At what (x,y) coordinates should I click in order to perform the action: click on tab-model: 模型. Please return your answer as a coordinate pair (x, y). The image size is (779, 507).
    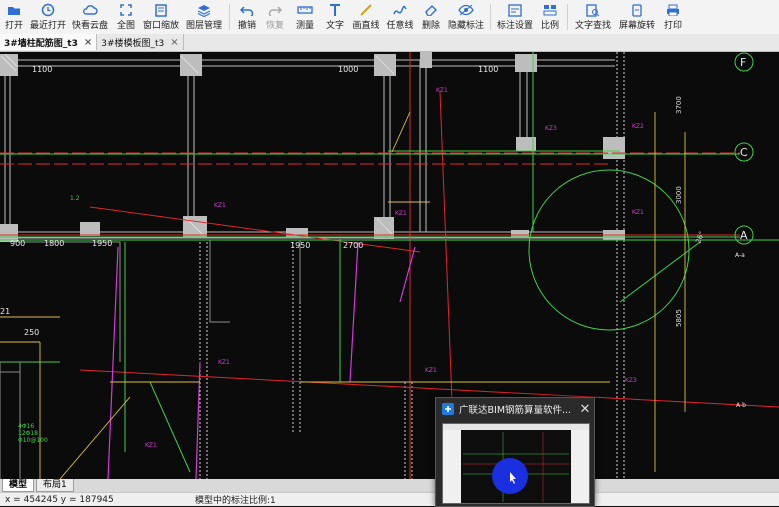
    Looking at the image, I should click on (18, 485).